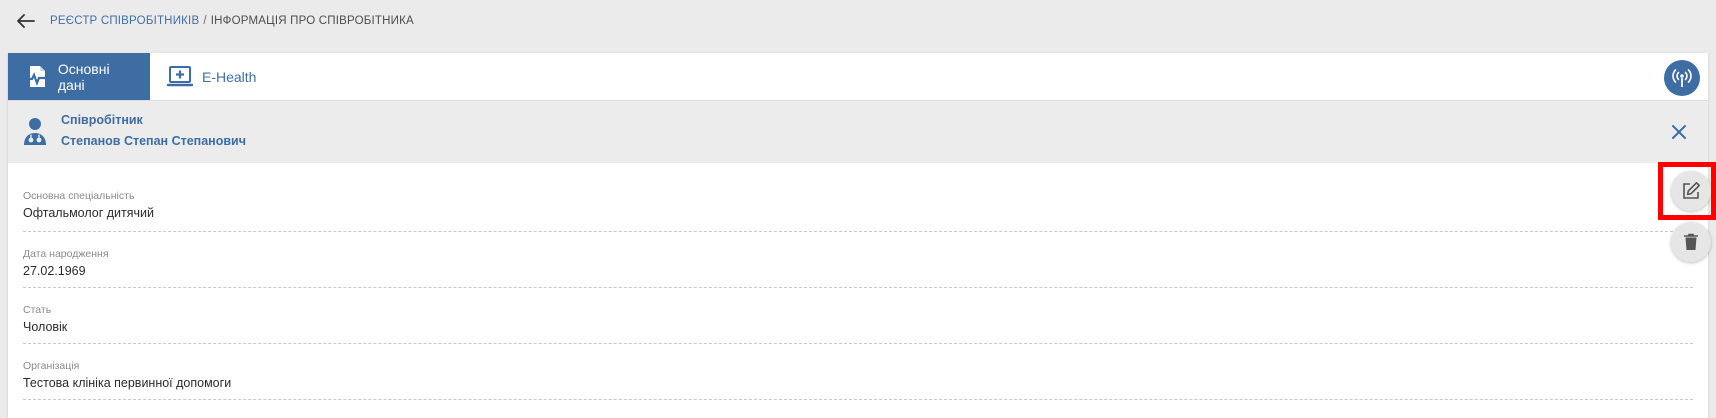  I want to click on delete-button, so click(1691, 242).